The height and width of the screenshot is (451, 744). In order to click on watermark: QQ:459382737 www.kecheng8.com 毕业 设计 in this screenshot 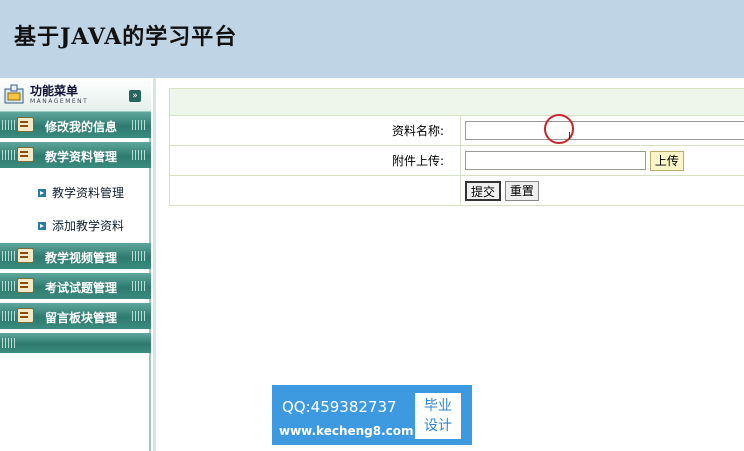, I will do `click(372, 415)`.